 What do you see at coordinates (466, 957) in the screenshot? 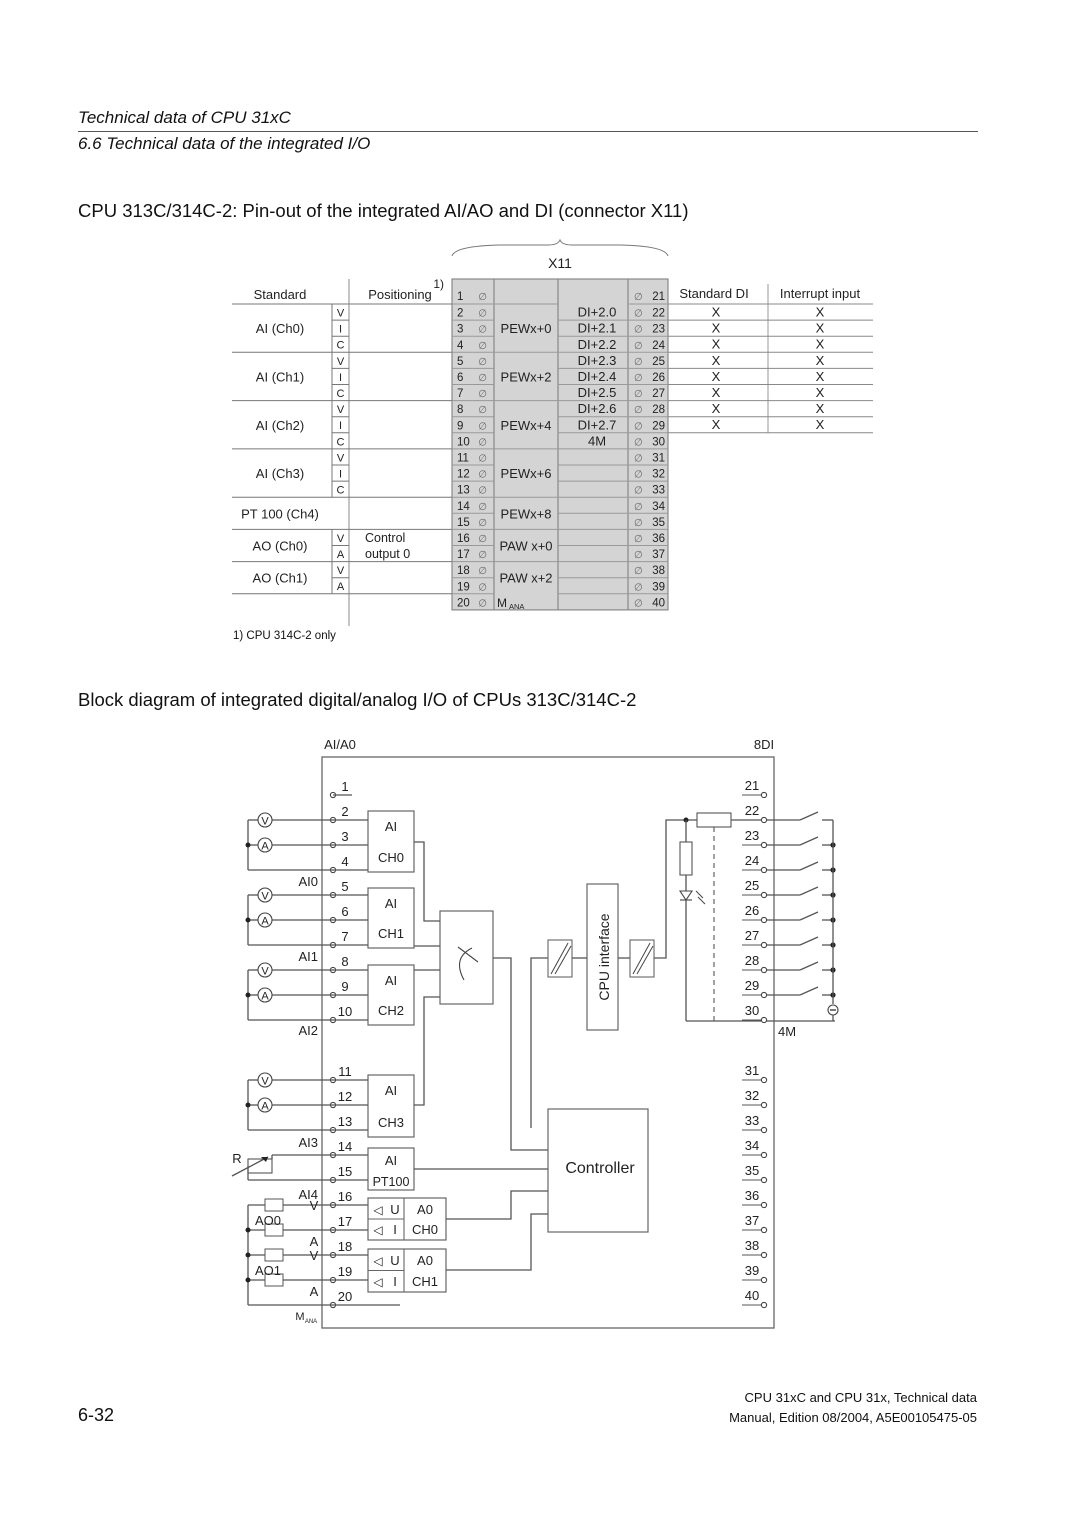
I see `adc-block` at bounding box center [466, 957].